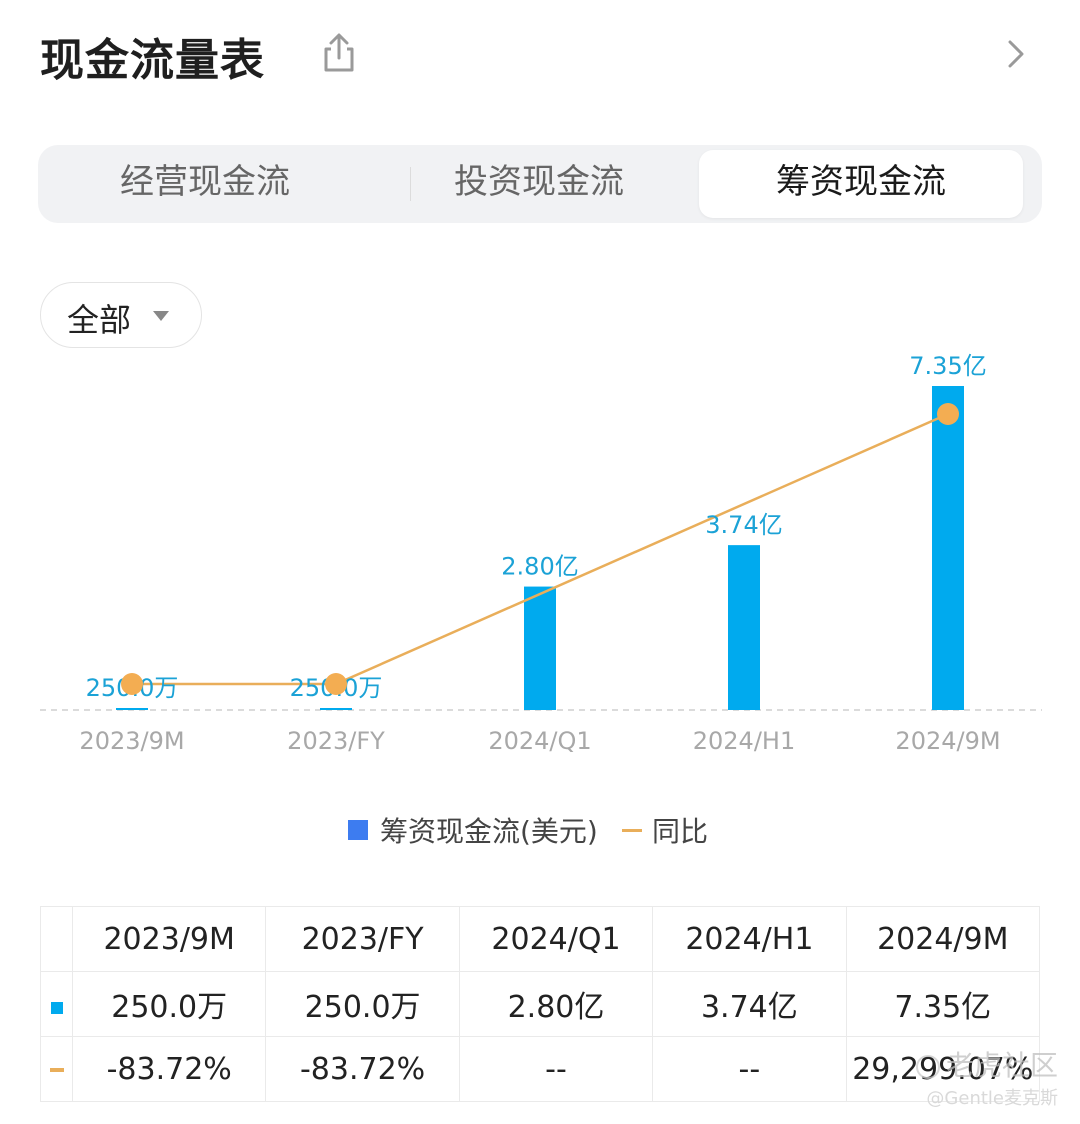 The height and width of the screenshot is (1124, 1080). Describe the element at coordinates (743, 525) in the screenshot. I see `bar-data-label: 3.74亿` at that location.